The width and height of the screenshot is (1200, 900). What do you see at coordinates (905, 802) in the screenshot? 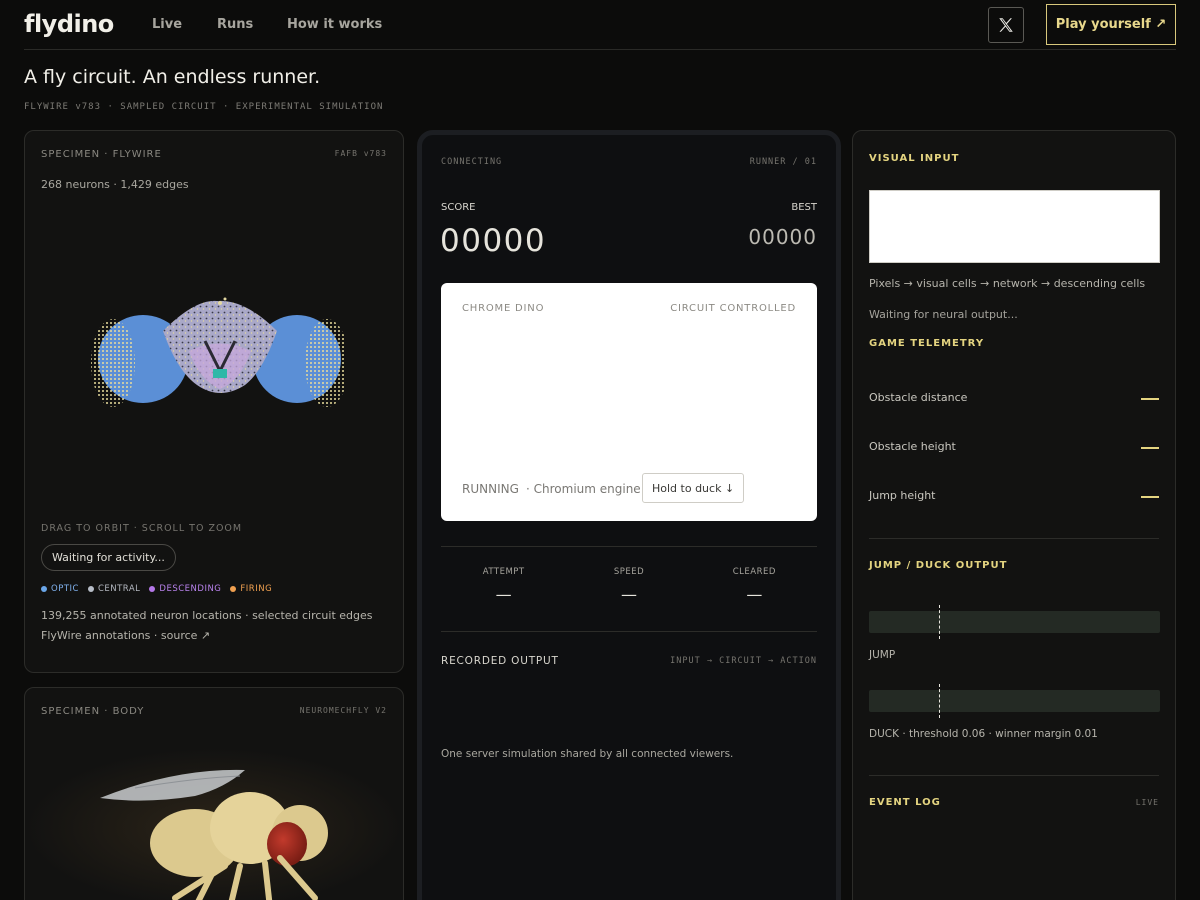
I see `event-log-title: EVENT LOG` at bounding box center [905, 802].